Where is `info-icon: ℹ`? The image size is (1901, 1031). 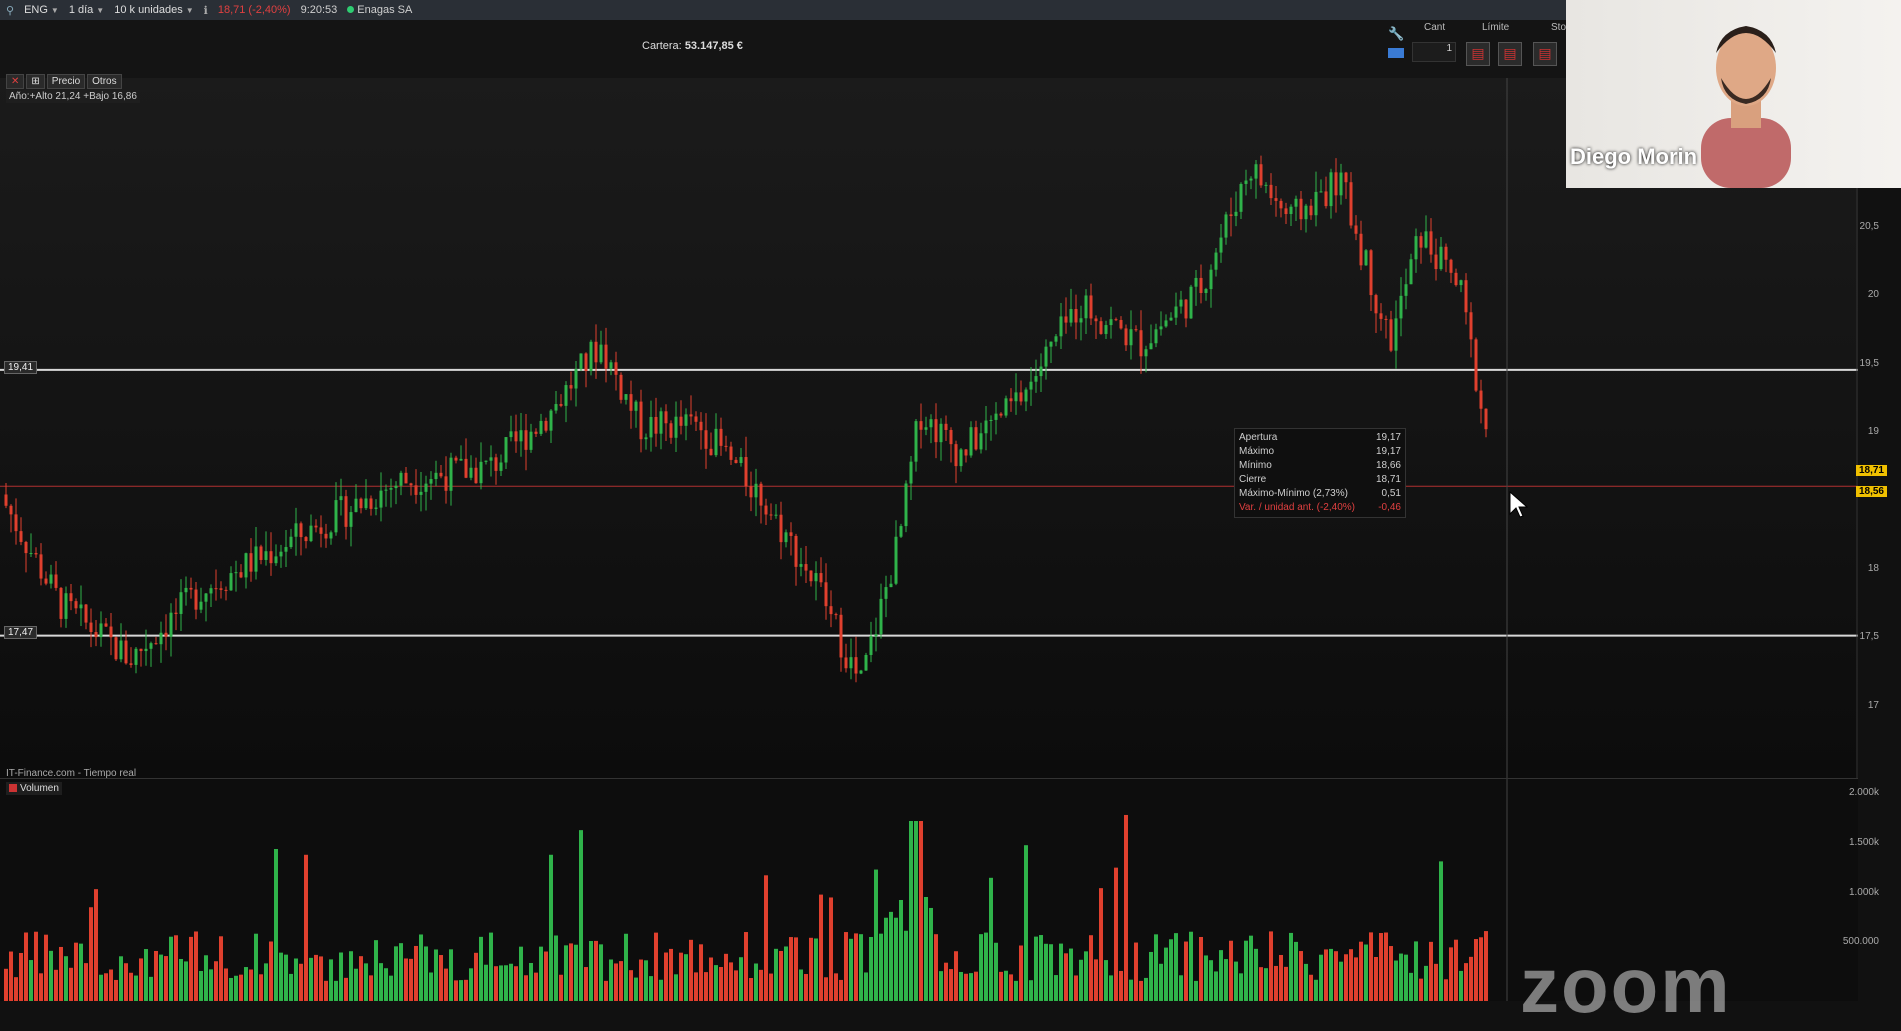
info-icon: ℹ is located at coordinates (206, 10).